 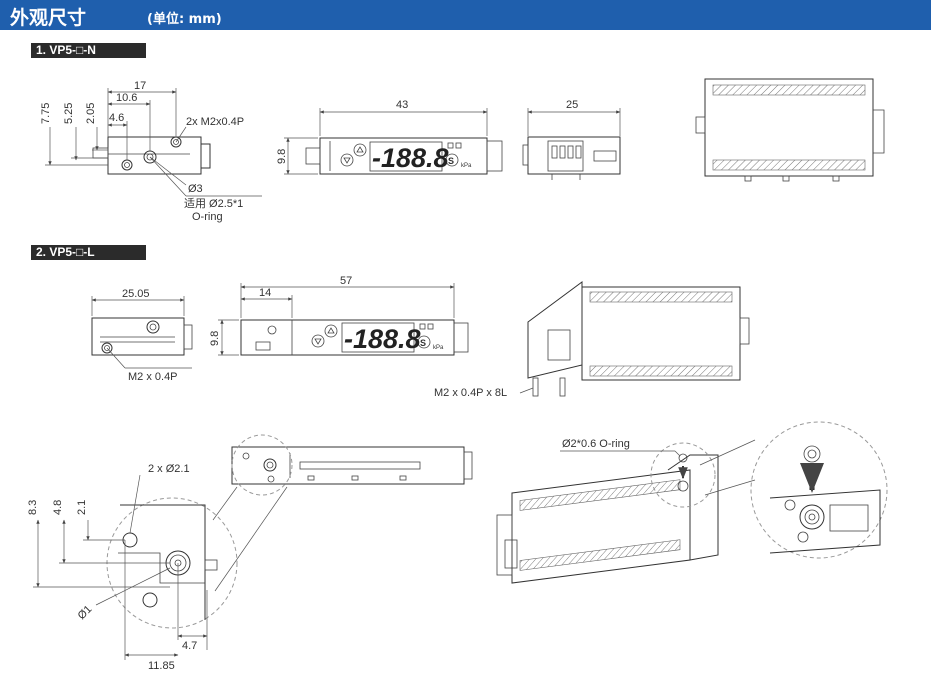 What do you see at coordinates (572, 105) in the screenshot?
I see `n-back-width: 25` at bounding box center [572, 105].